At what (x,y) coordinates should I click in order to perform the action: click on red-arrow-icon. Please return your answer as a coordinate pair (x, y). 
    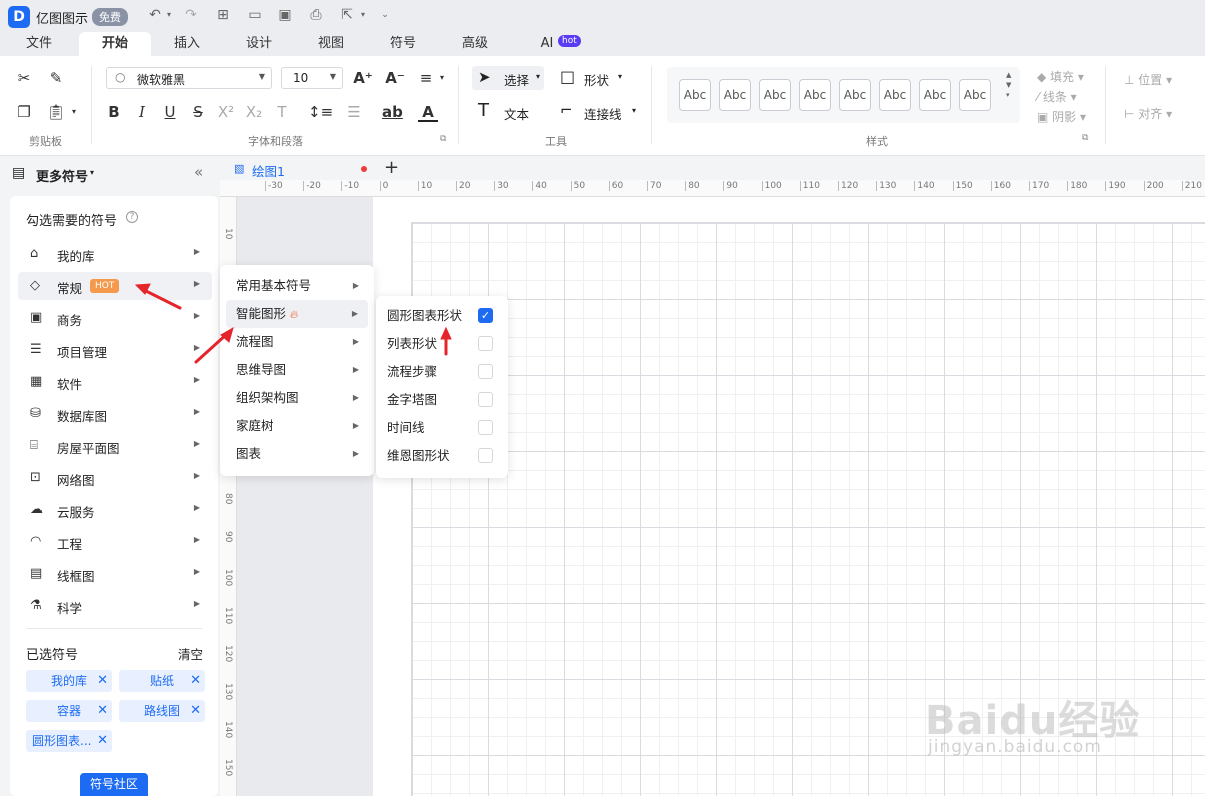
    Looking at the image, I should click on (293, 323).